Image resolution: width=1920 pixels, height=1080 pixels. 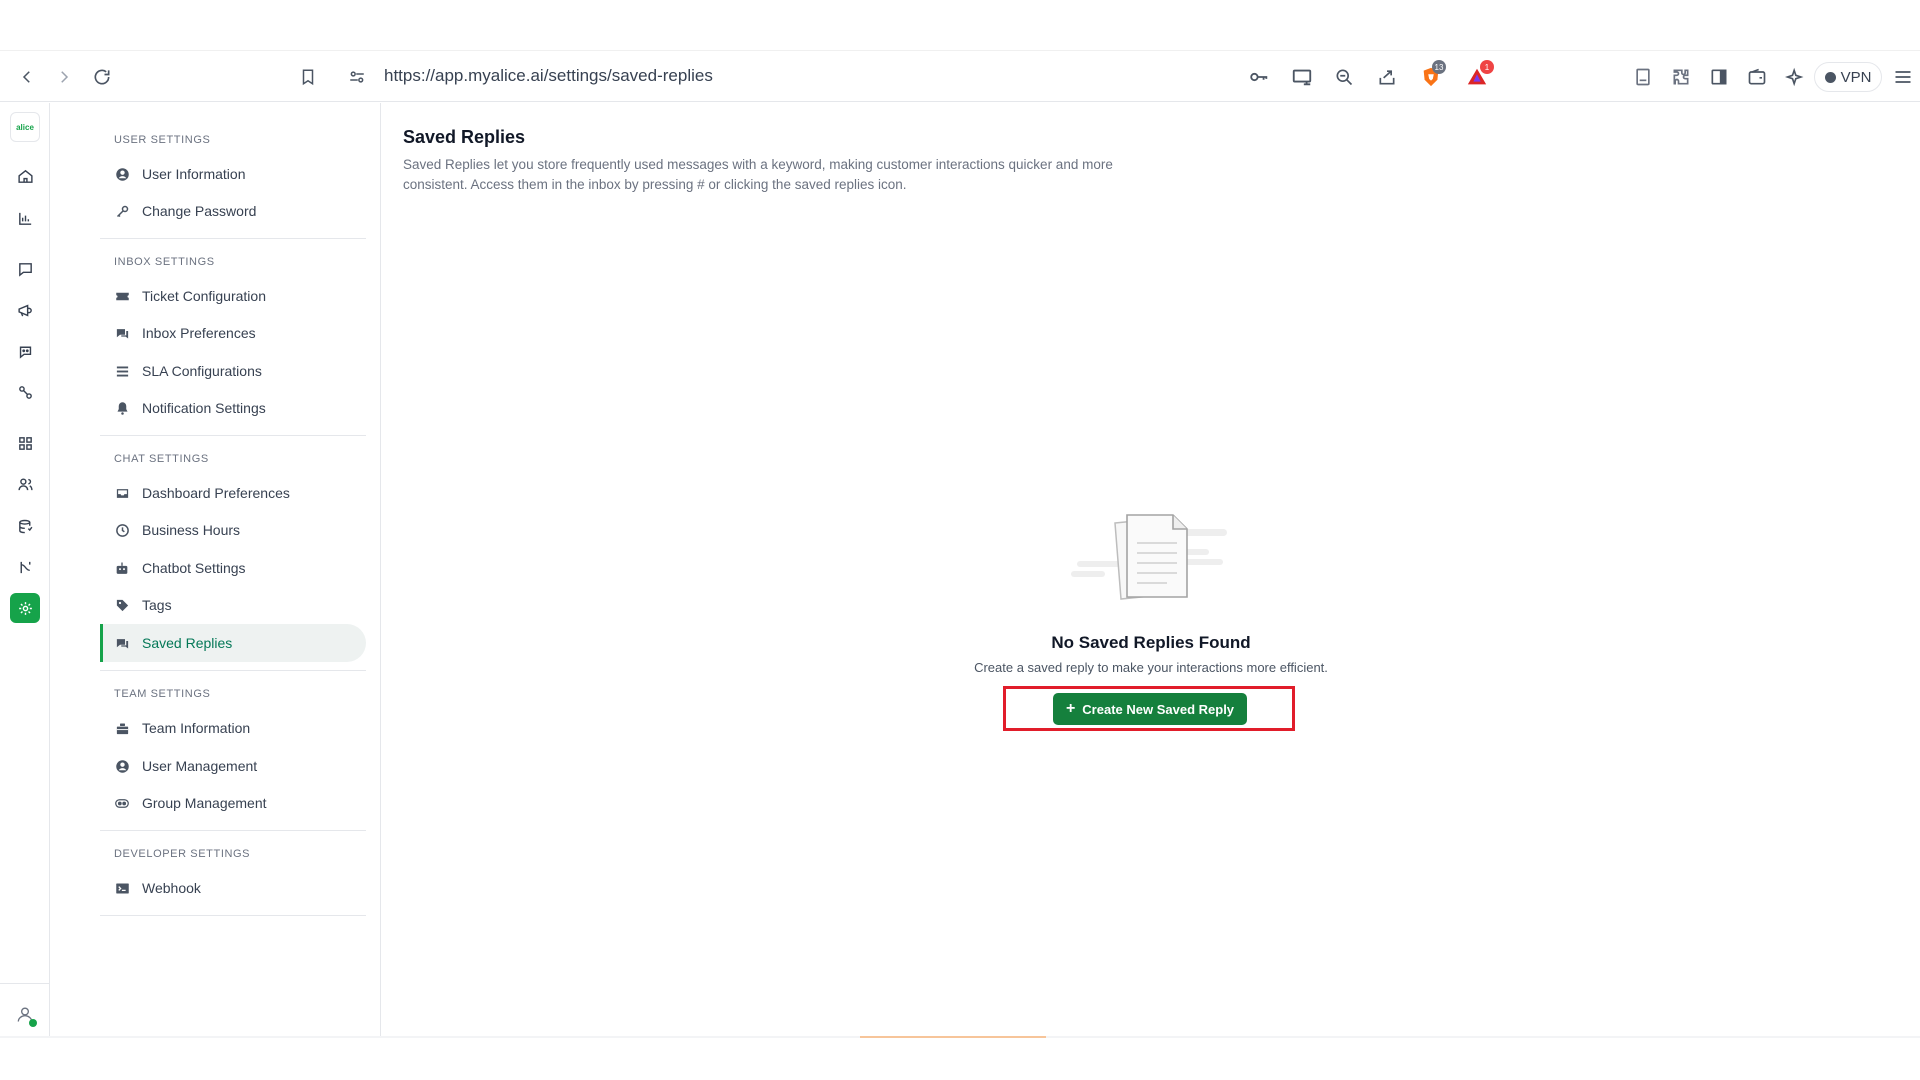 I want to click on workspace-logo: alice, so click(x=25, y=127).